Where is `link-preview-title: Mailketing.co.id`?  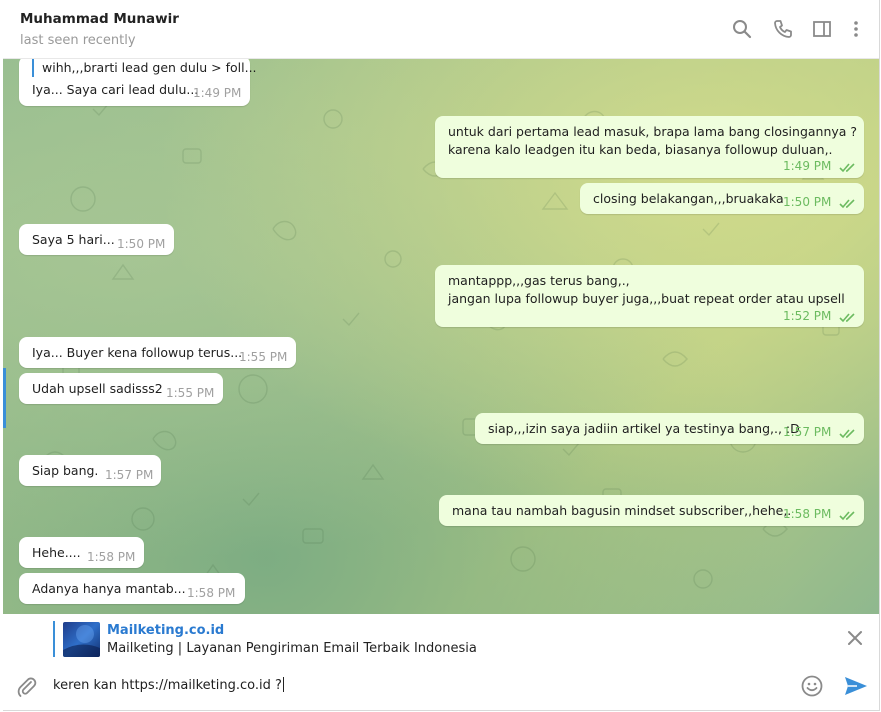 link-preview-title: Mailketing.co.id is located at coordinates (165, 630).